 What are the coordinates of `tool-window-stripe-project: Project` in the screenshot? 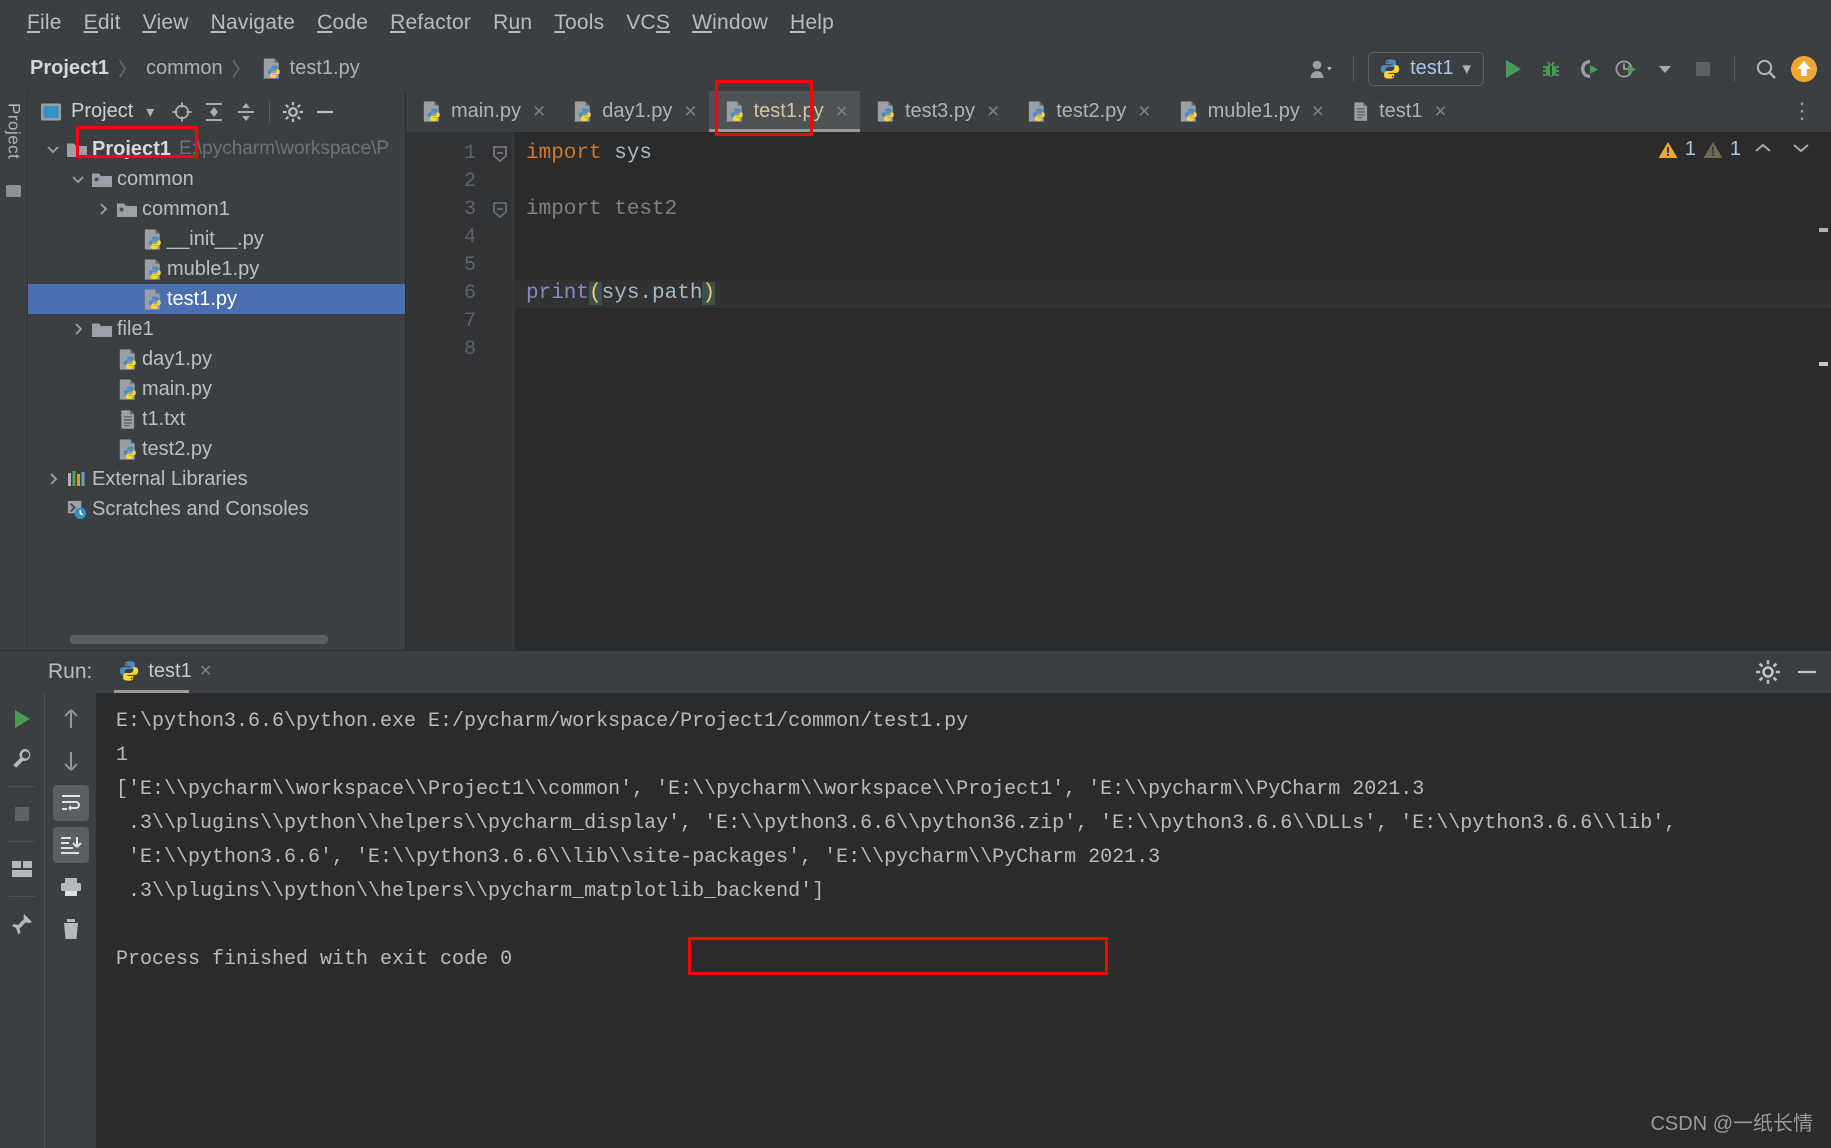 It's located at (14, 131).